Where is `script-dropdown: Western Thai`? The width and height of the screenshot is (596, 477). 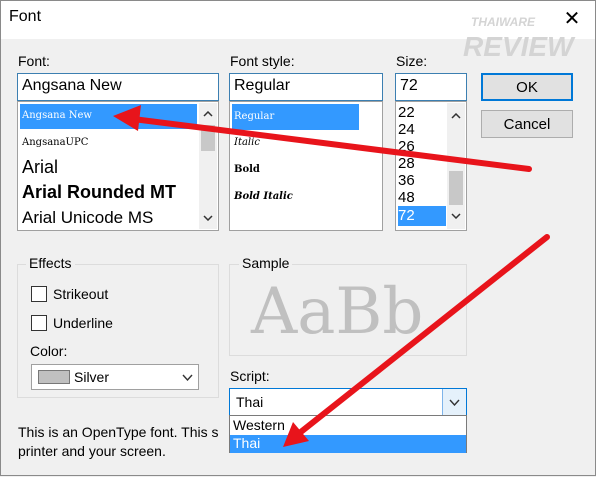
script-dropdown: Western Thai is located at coordinates (348, 434).